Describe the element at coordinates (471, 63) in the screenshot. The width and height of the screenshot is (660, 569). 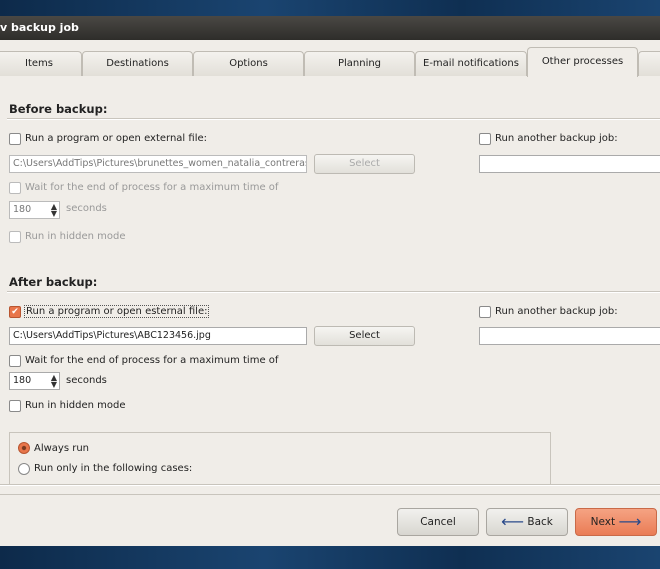
I see `tab-email-notifications: E-mail notifications` at that location.